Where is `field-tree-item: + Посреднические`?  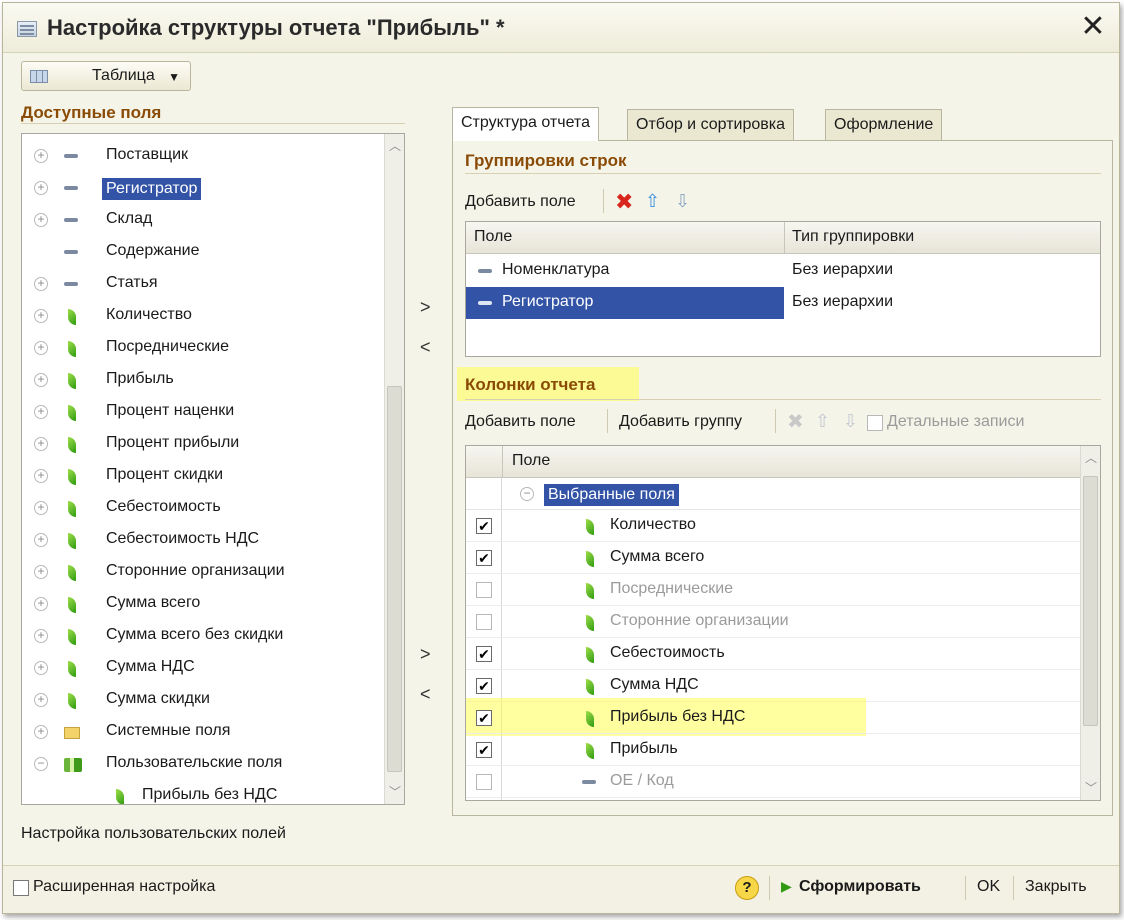
field-tree-item: + Посреднические is located at coordinates (202, 348).